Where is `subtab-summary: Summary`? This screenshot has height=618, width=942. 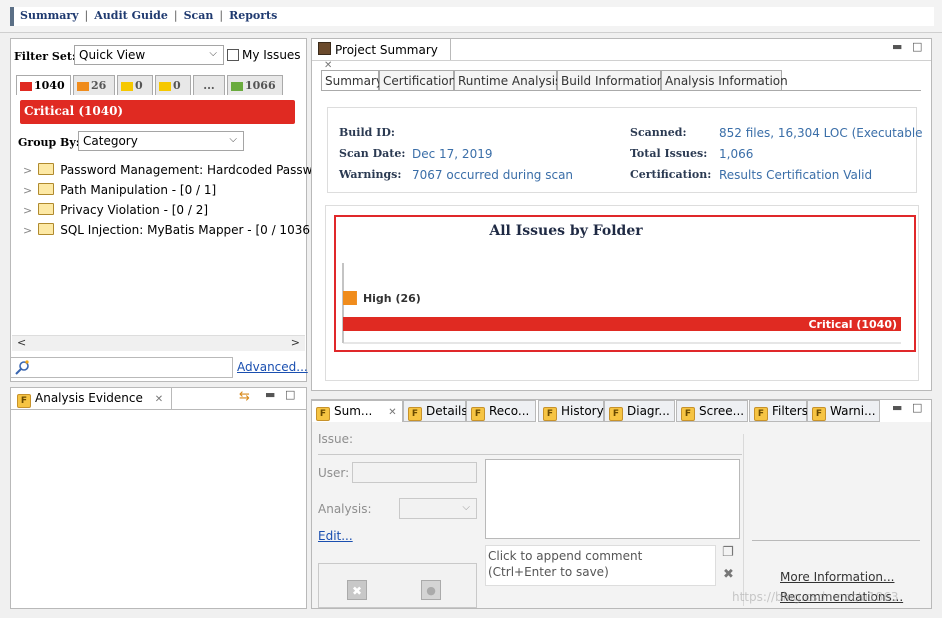 subtab-summary: Summary is located at coordinates (352, 80).